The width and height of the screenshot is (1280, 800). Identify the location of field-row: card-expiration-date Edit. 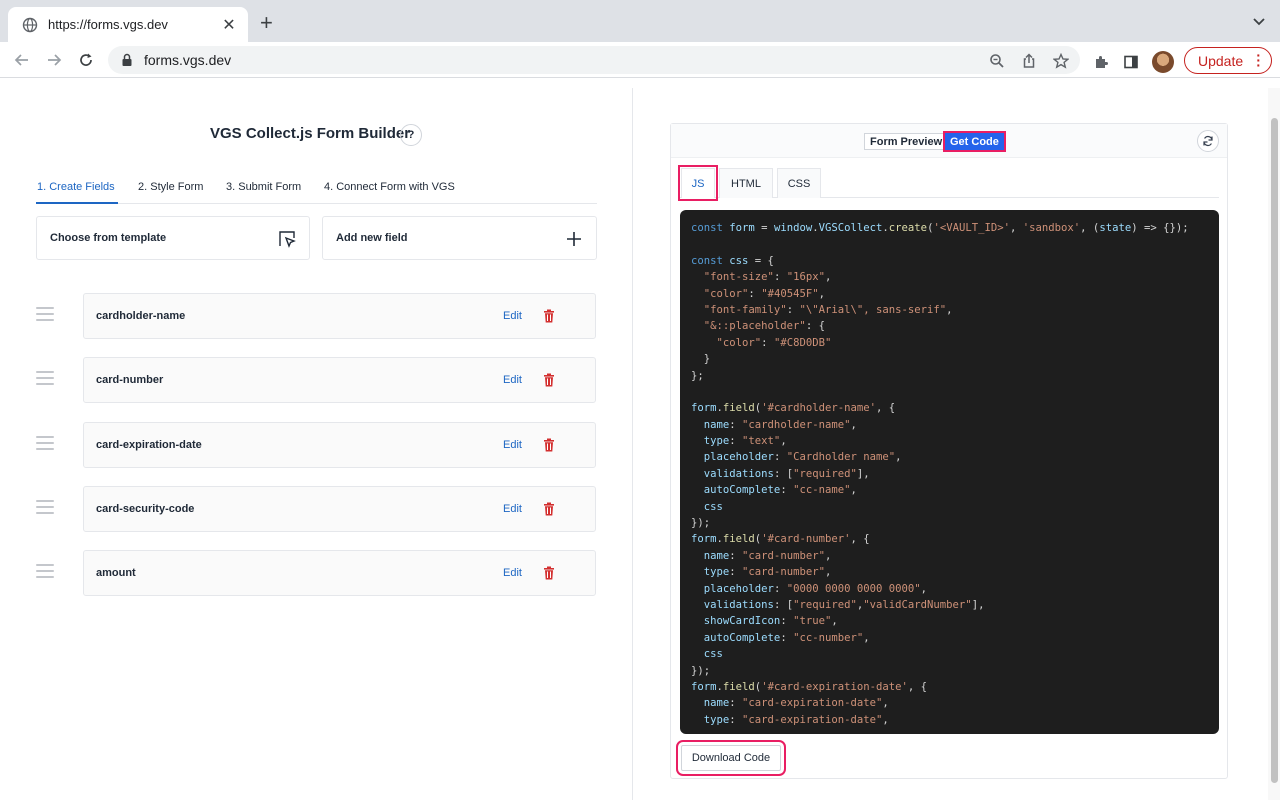
(316, 445).